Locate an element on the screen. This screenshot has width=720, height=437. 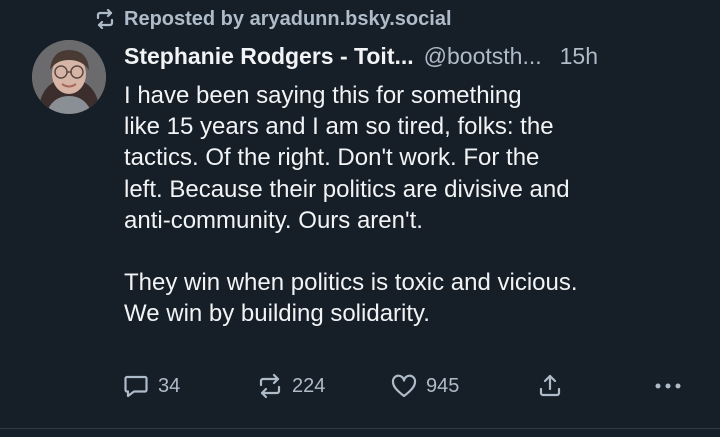
post-timestamp: 15h is located at coordinates (579, 56).